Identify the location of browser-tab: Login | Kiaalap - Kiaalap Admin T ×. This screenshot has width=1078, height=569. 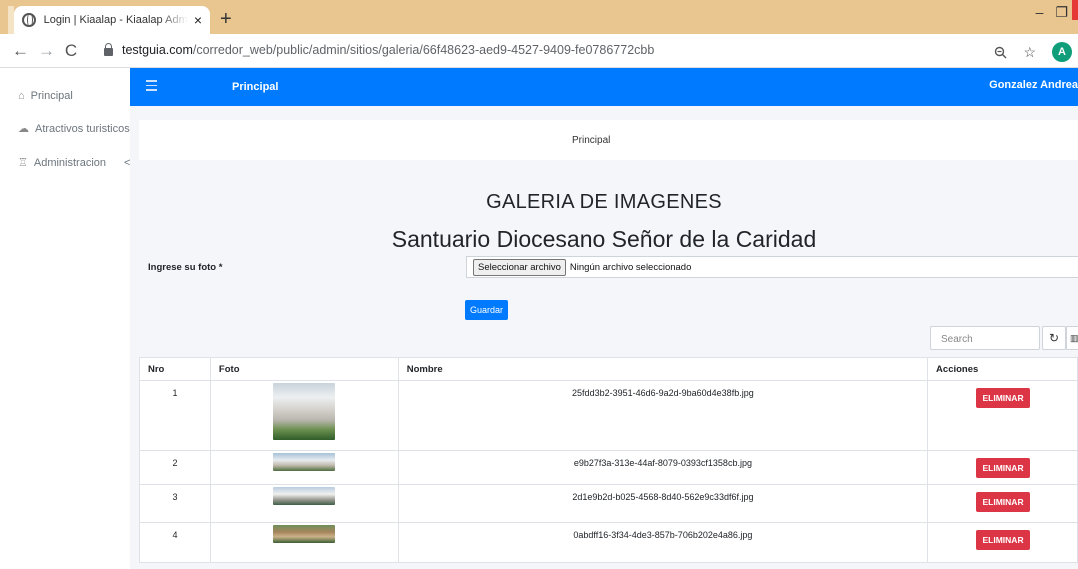
(112, 20).